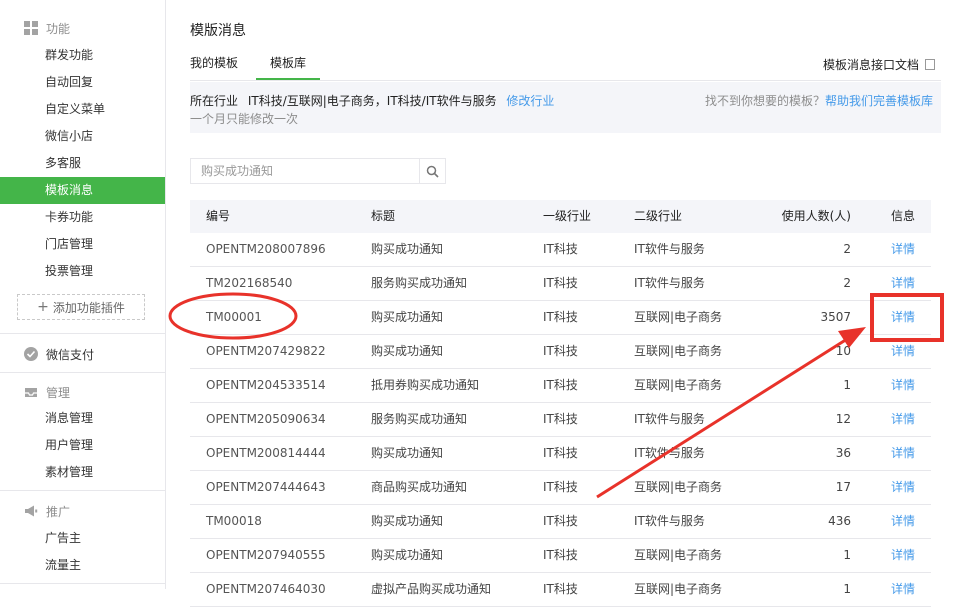  I want to click on industry-info: 所在行业 IT科技/互联网|电子商务，IT科技/IT软件与服务 修改行业, so click(372, 100).